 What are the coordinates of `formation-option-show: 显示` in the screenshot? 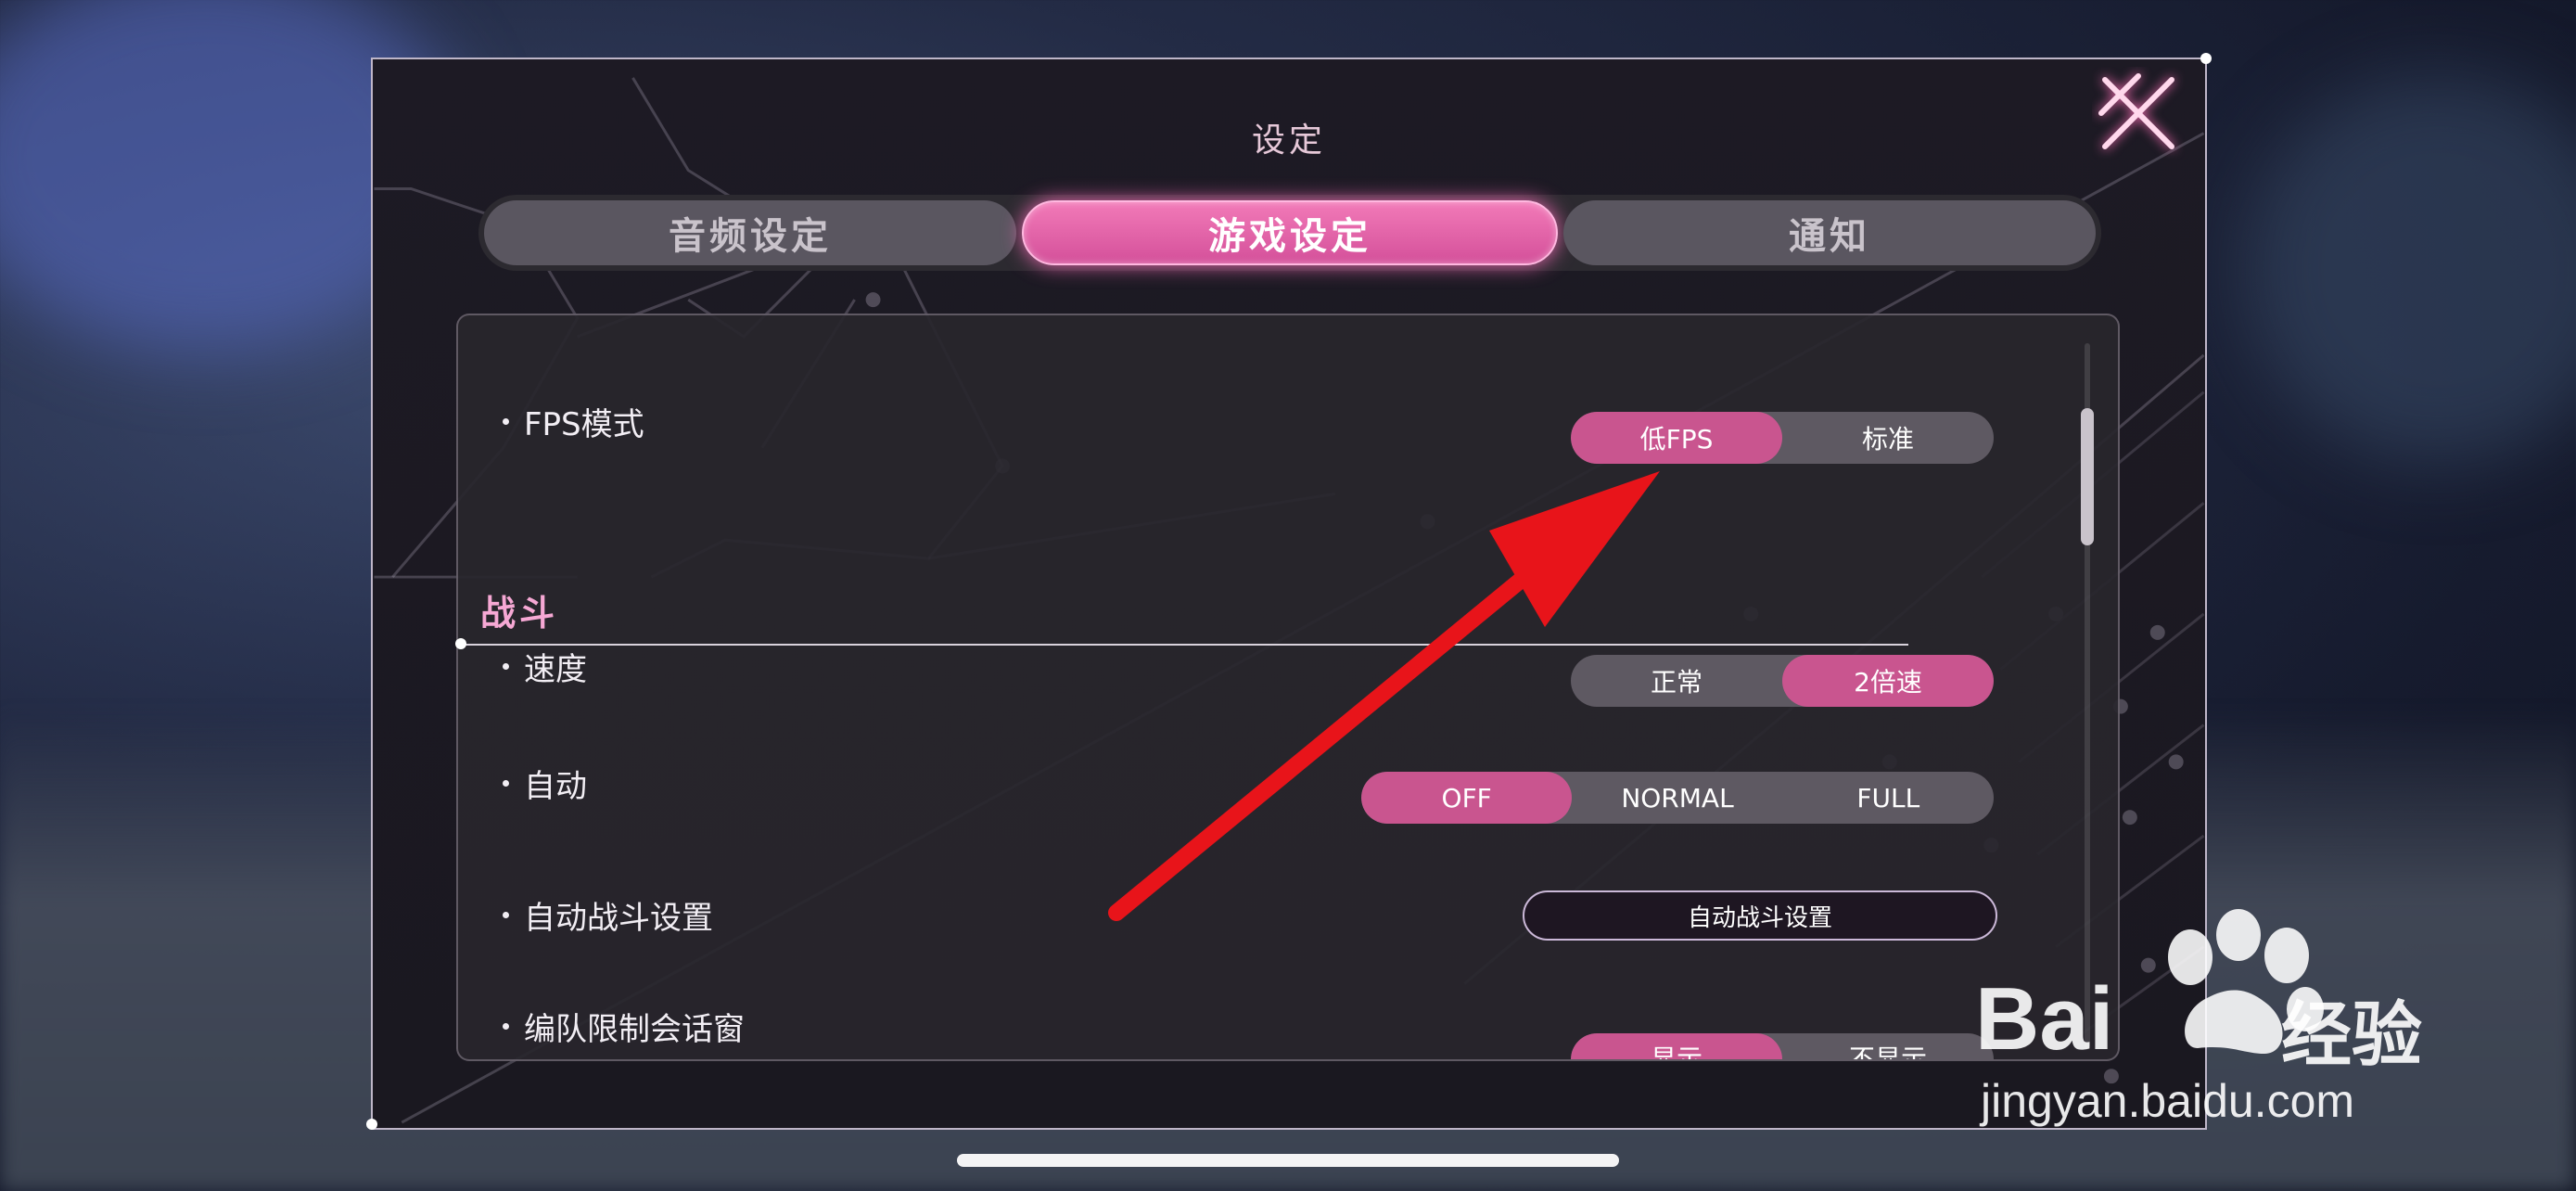 It's located at (1676, 1046).